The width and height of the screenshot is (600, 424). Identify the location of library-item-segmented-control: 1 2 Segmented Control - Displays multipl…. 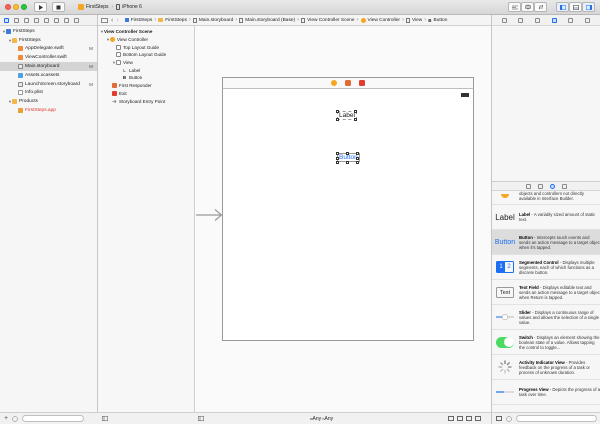
(546, 267).